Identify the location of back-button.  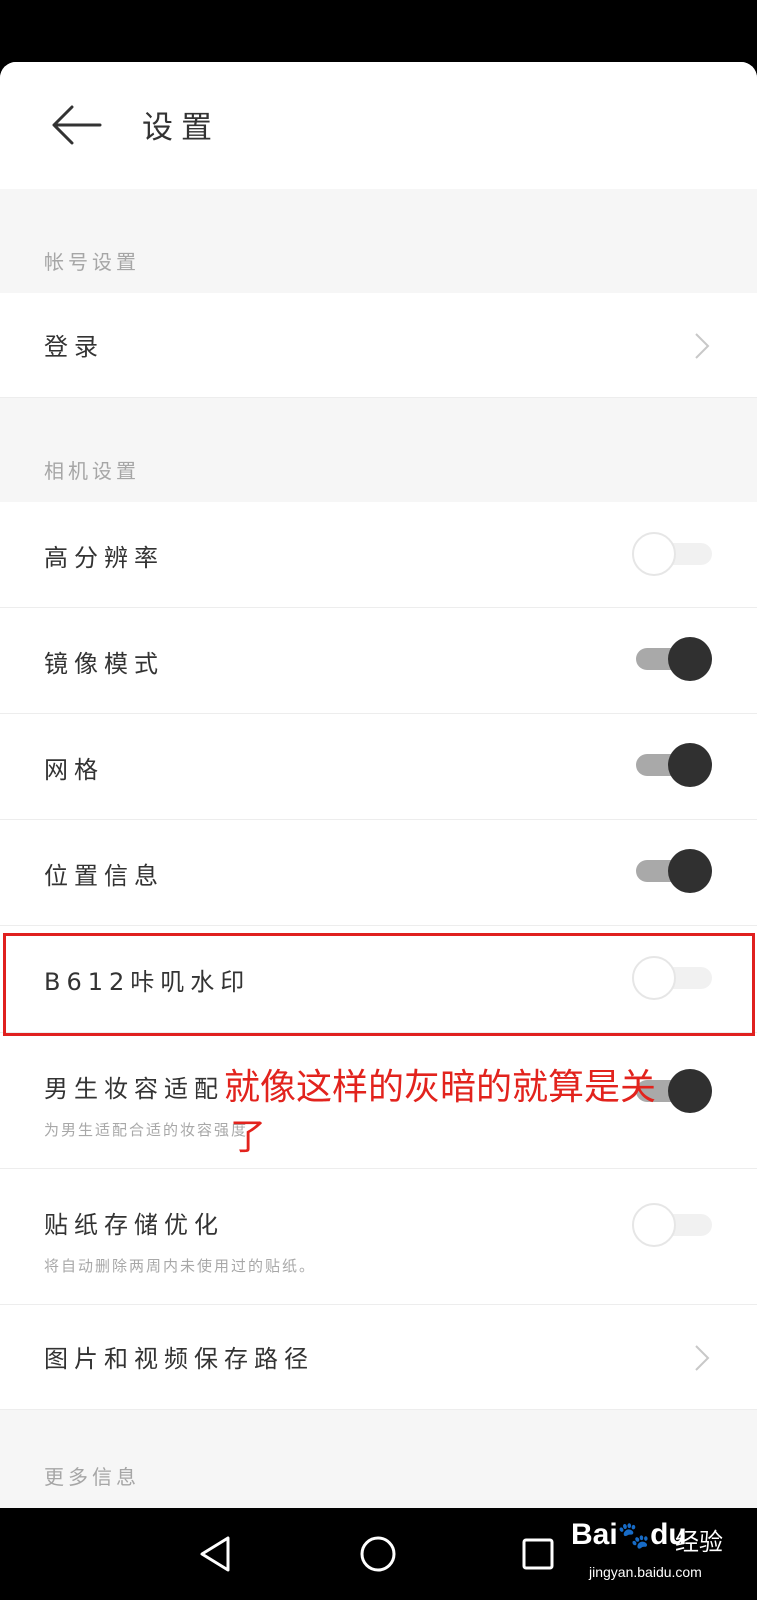
(78, 125).